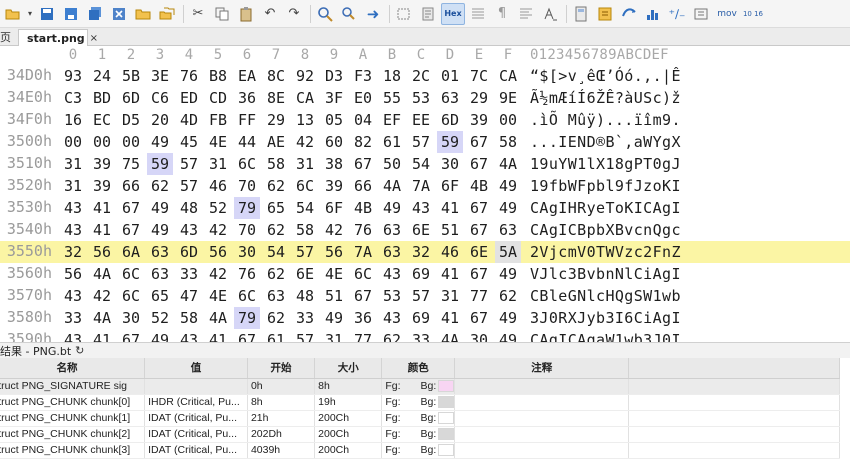  Describe the element at coordinates (334, 120) in the screenshot. I see `hex-byte: 05` at that location.